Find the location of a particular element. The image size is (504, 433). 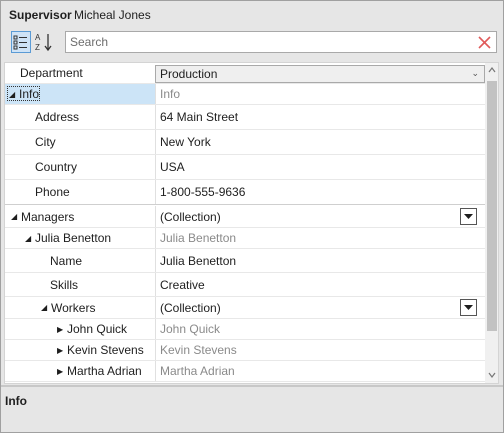

property-row-city: City New York is located at coordinates (245, 142).